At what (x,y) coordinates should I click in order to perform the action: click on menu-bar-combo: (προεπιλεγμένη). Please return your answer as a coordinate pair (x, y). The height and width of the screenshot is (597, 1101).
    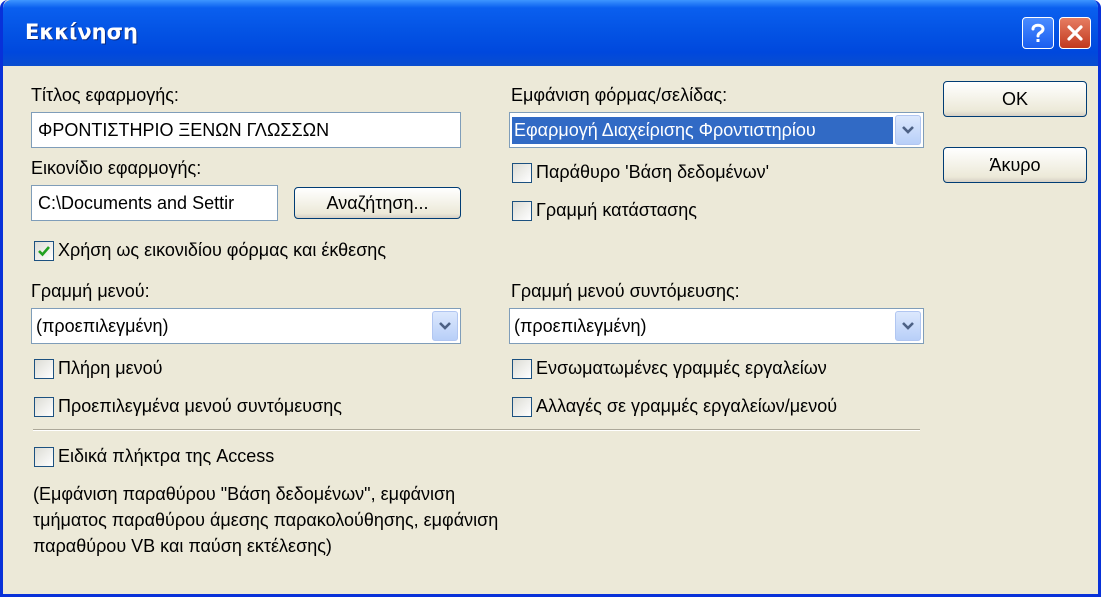
    Looking at the image, I should click on (246, 326).